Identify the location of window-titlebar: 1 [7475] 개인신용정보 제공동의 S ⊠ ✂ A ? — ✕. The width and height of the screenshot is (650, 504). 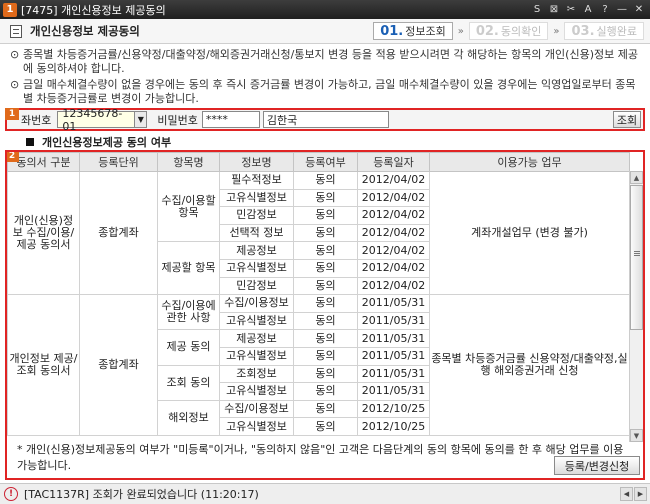
(325, 9).